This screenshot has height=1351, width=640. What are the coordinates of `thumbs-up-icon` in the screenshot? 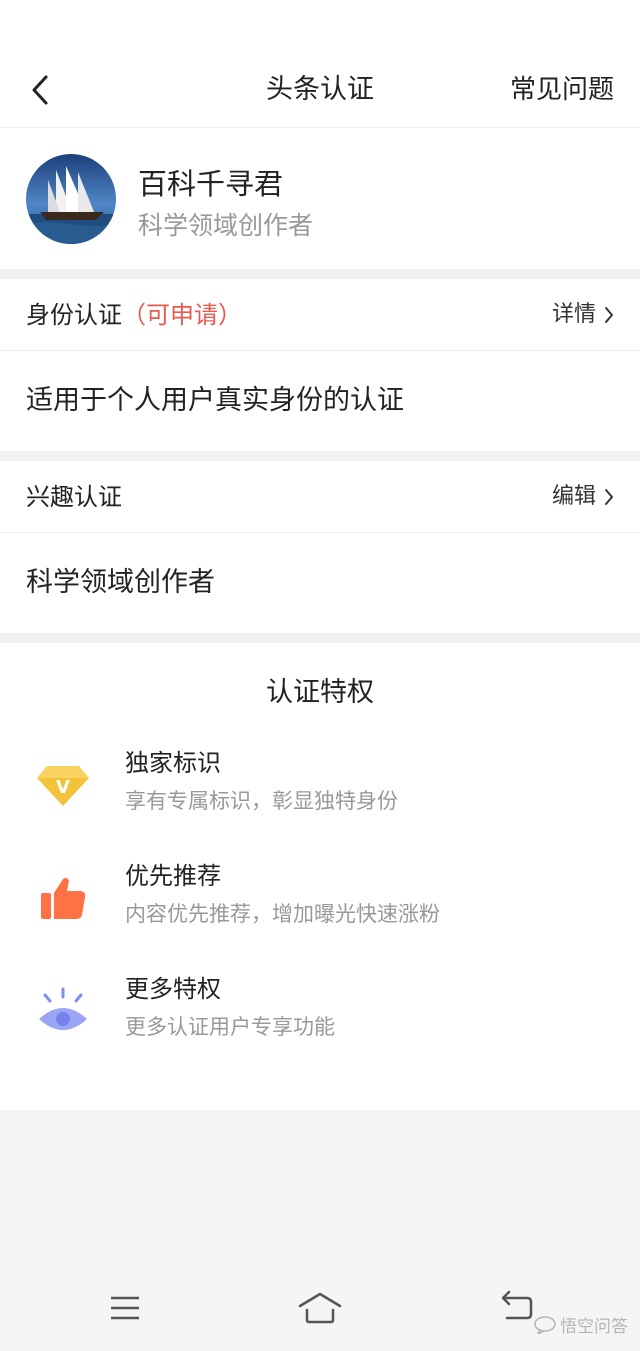 It's located at (63, 899).